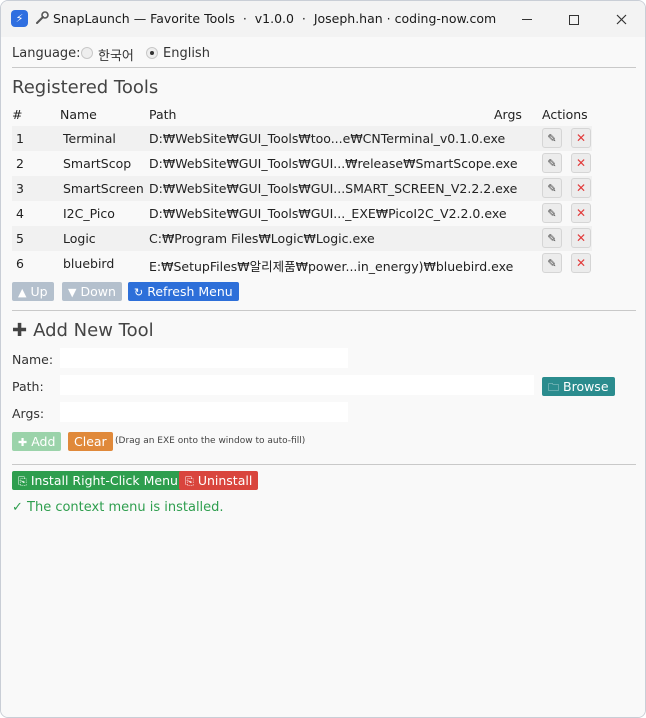  I want to click on triangle-up-icon: ▲, so click(22, 292).